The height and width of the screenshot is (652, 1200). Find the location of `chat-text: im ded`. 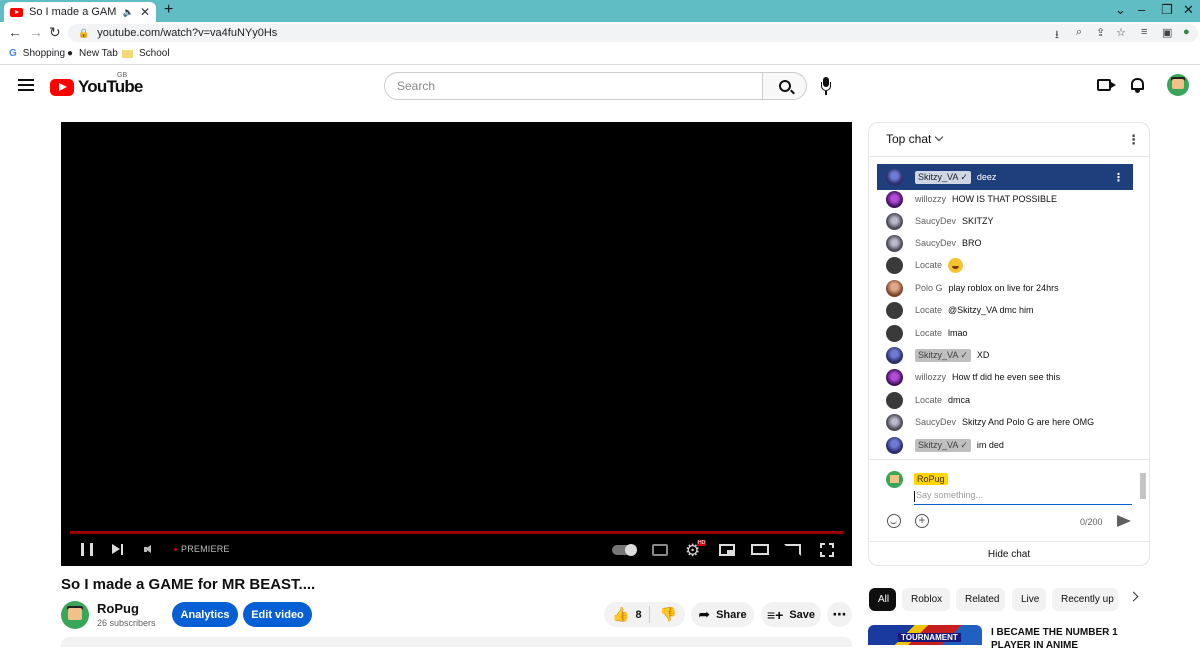

chat-text: im ded is located at coordinates (990, 445).